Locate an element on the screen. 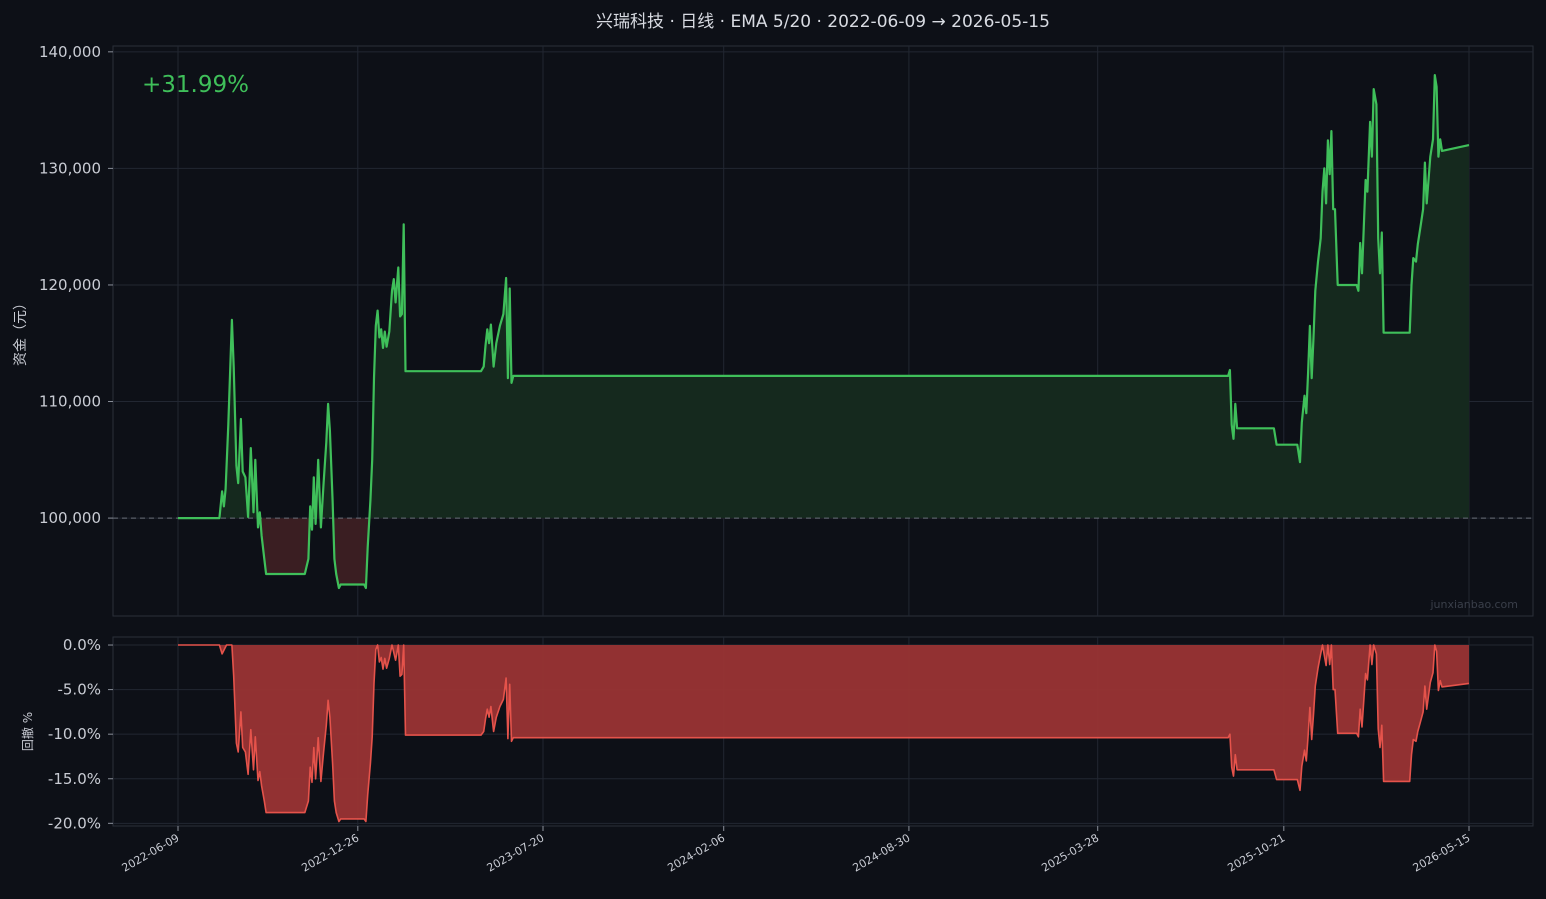  y-tick-label: 110,000 is located at coordinates (70, 402).